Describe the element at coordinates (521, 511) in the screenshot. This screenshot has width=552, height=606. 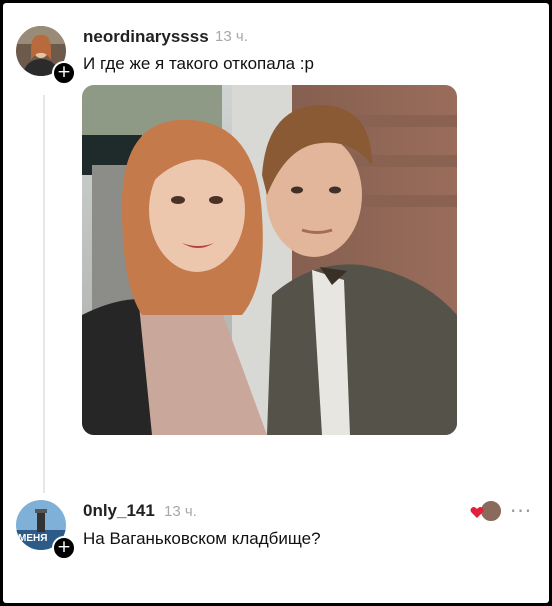
I see `more-icon: ···` at that location.